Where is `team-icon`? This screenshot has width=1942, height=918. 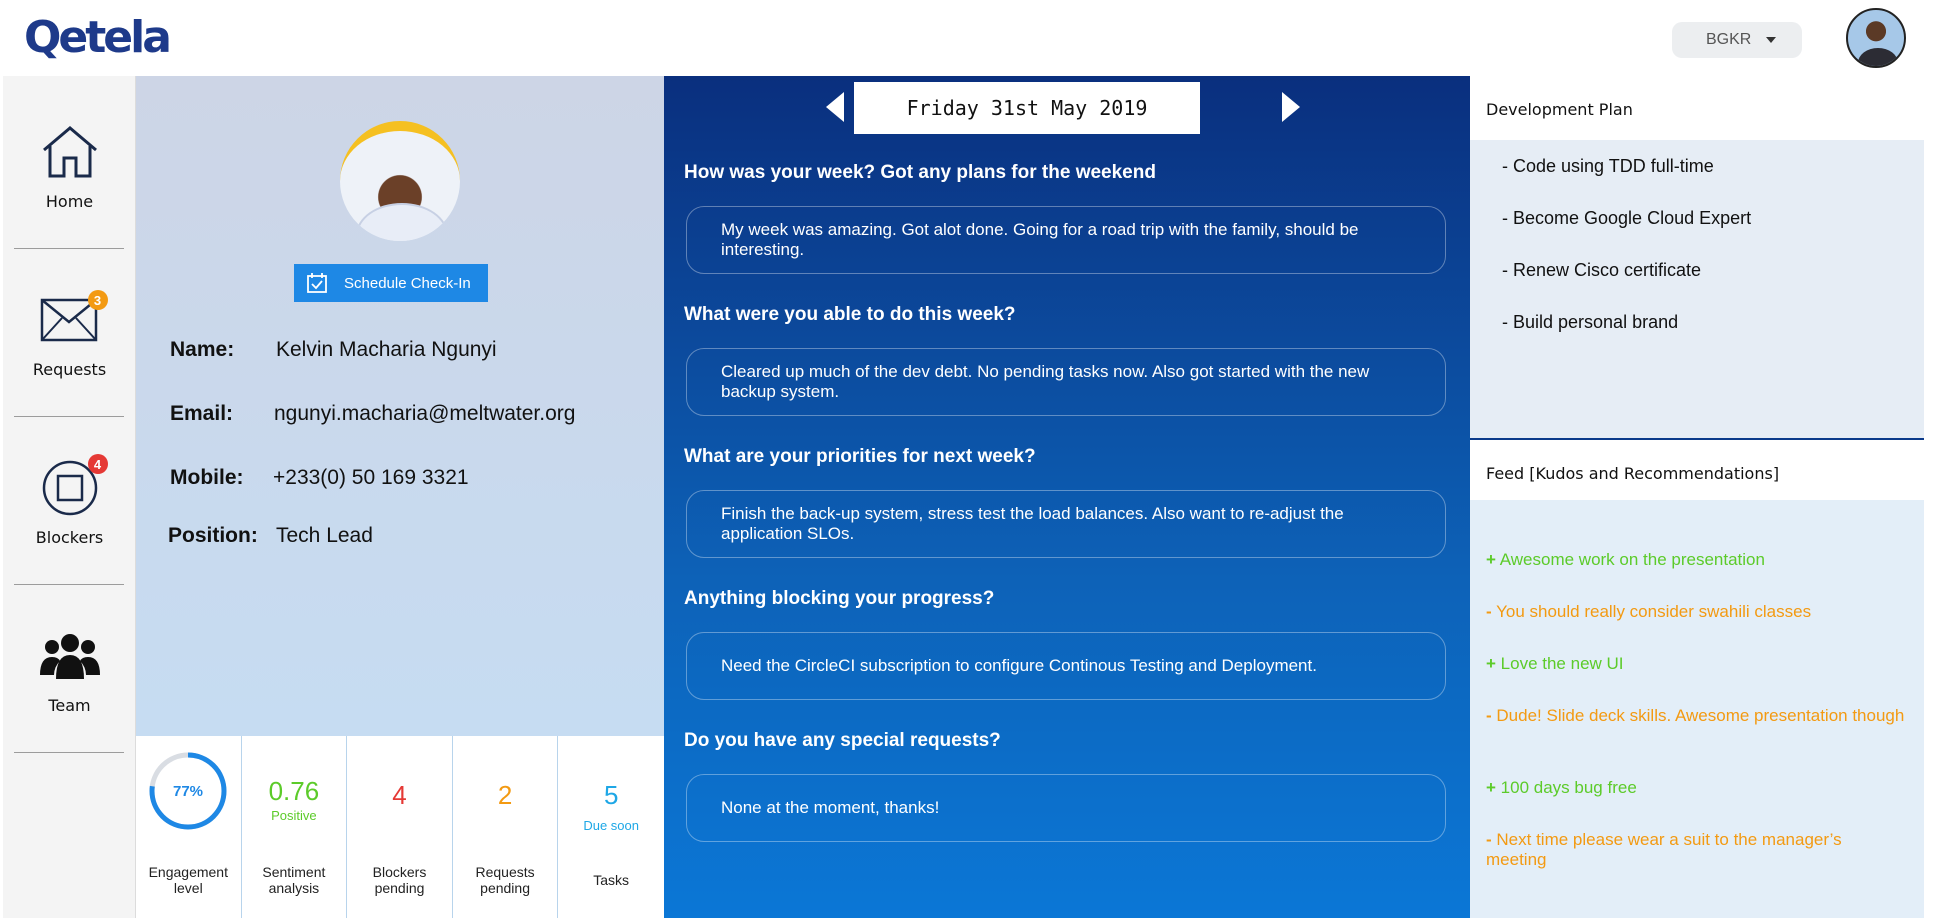 team-icon is located at coordinates (70, 656).